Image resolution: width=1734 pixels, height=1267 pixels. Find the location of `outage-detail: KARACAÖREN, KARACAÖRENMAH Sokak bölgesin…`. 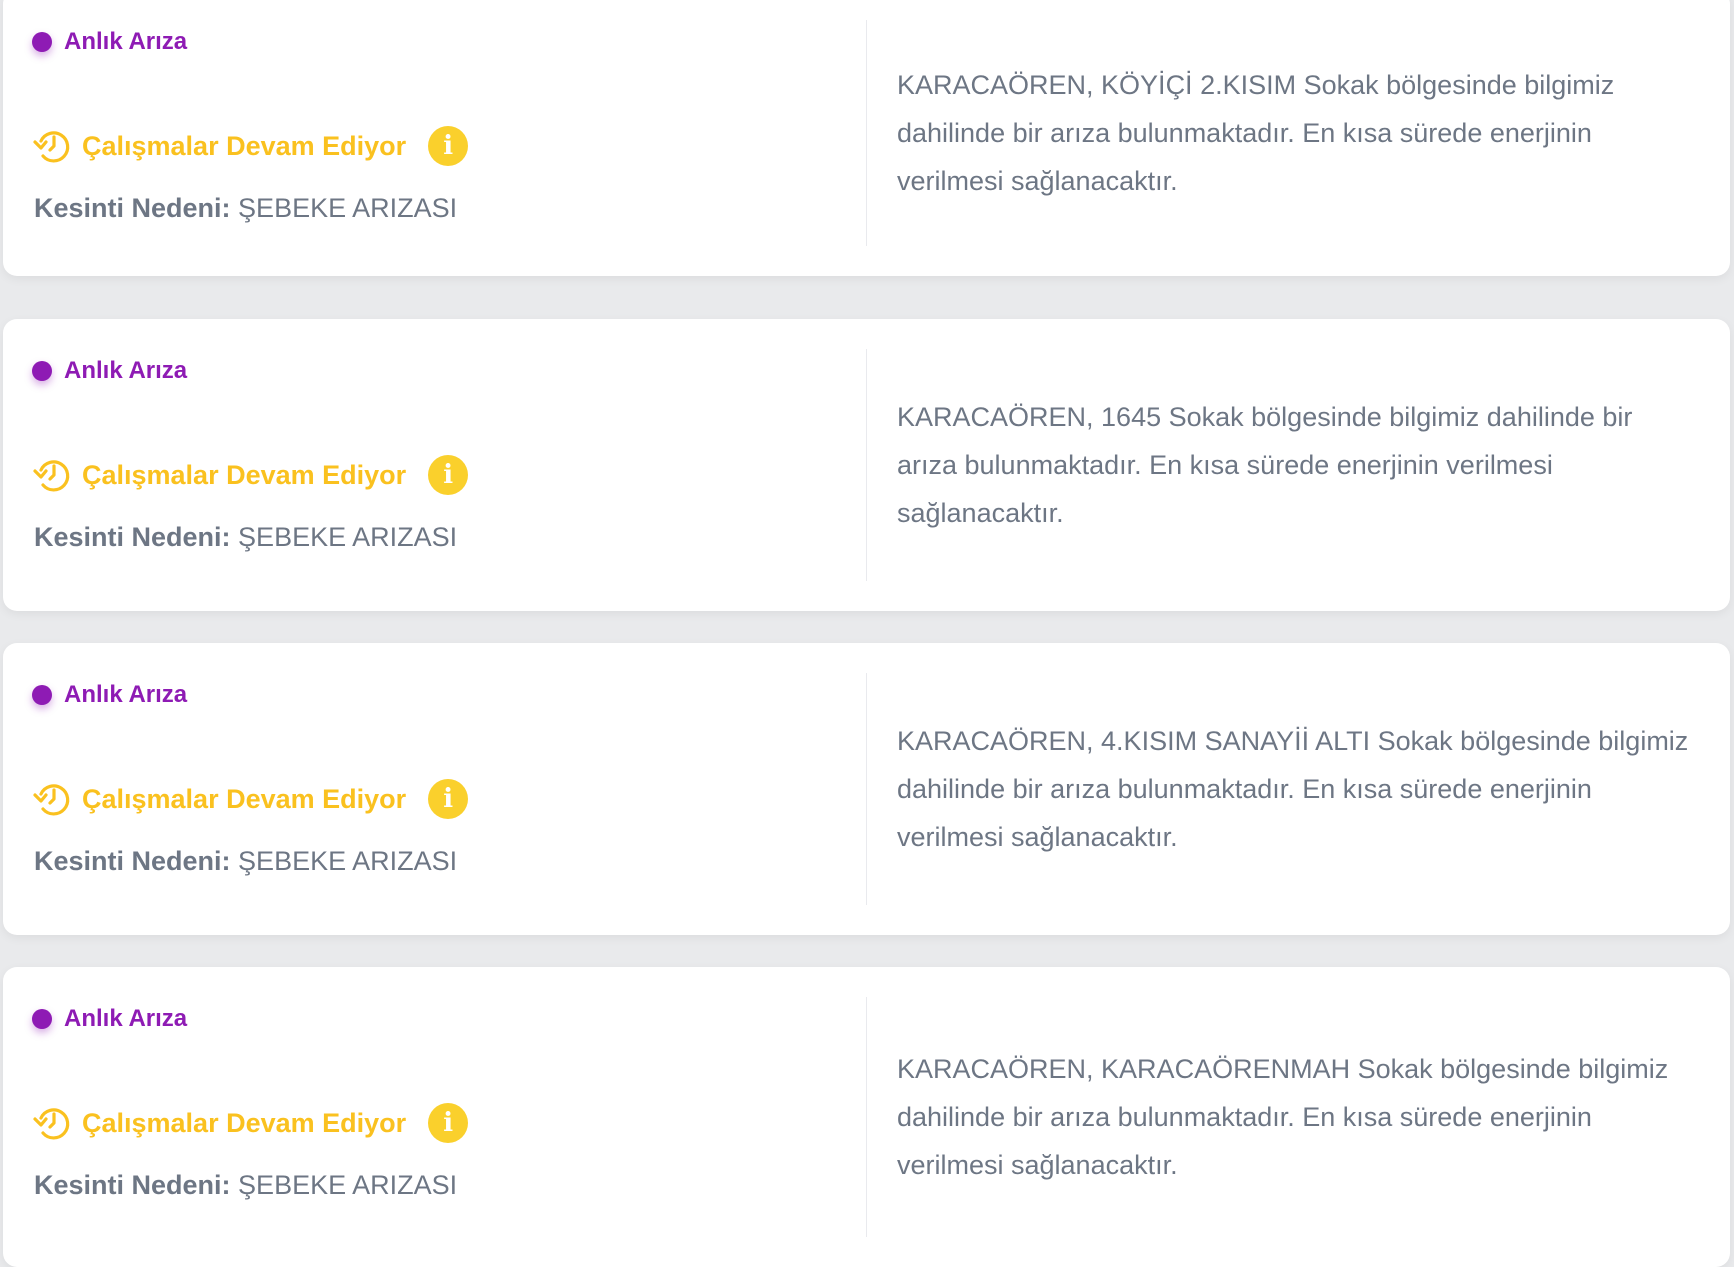

outage-detail: KARACAÖREN, KARACAÖRENMAH Sokak bölgesin… is located at coordinates (1295, 1117).